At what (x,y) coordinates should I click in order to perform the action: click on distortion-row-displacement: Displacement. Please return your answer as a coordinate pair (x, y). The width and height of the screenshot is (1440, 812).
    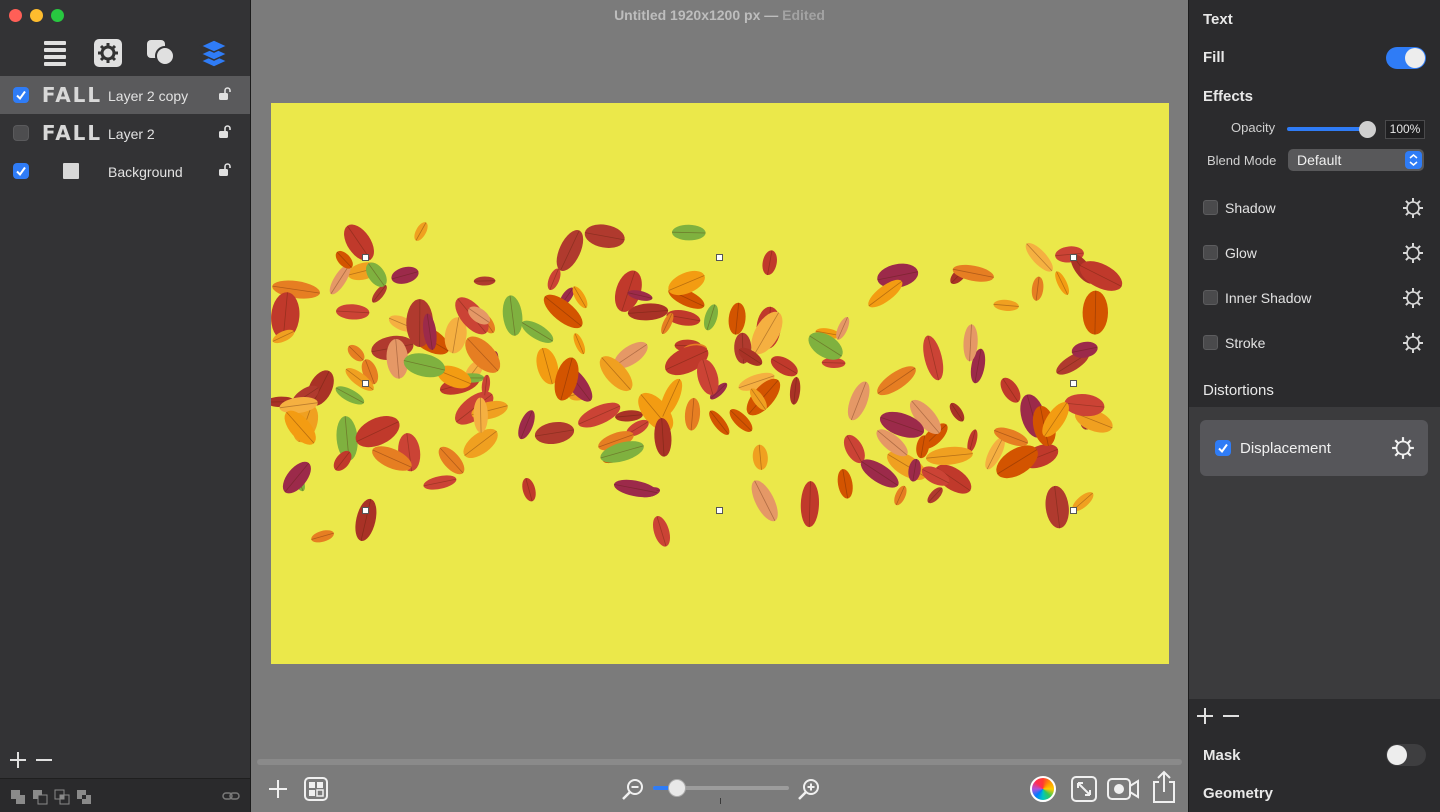
    Looking at the image, I should click on (1314, 448).